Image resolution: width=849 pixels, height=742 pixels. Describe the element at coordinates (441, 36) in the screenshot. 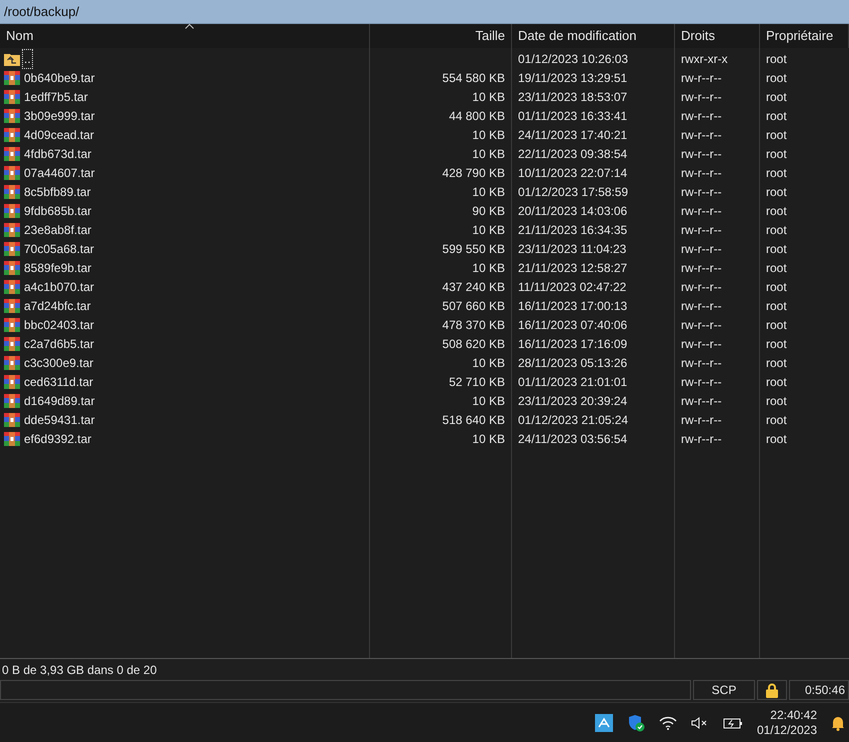

I see `column-header: Taille` at that location.